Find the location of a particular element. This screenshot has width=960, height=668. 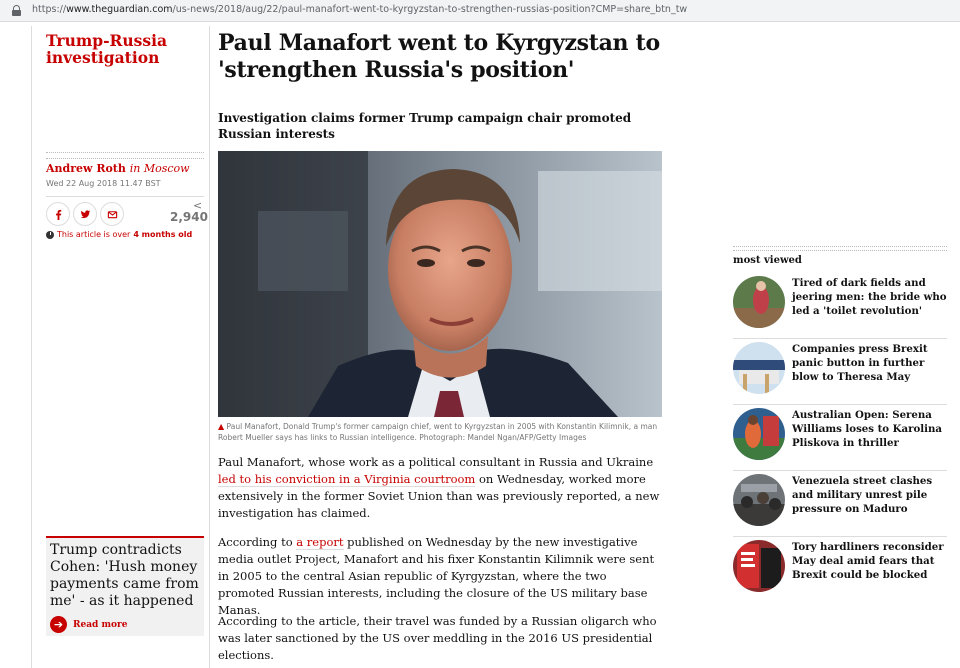

share-divider is located at coordinates (125, 196).